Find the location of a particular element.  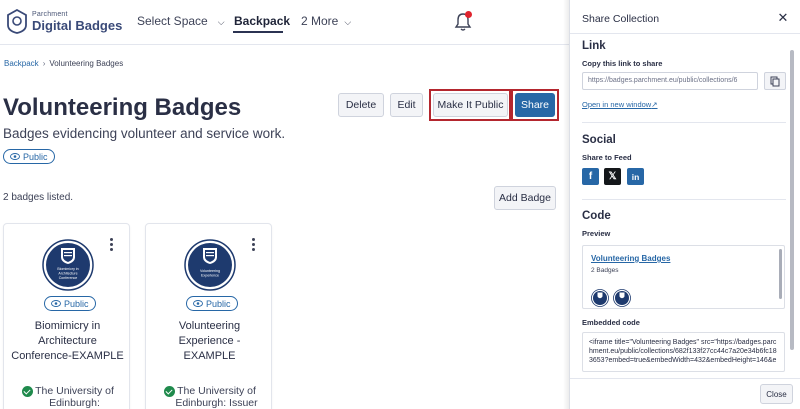

embed-preview: Volunteering Badges 2 Badges is located at coordinates (683, 277).